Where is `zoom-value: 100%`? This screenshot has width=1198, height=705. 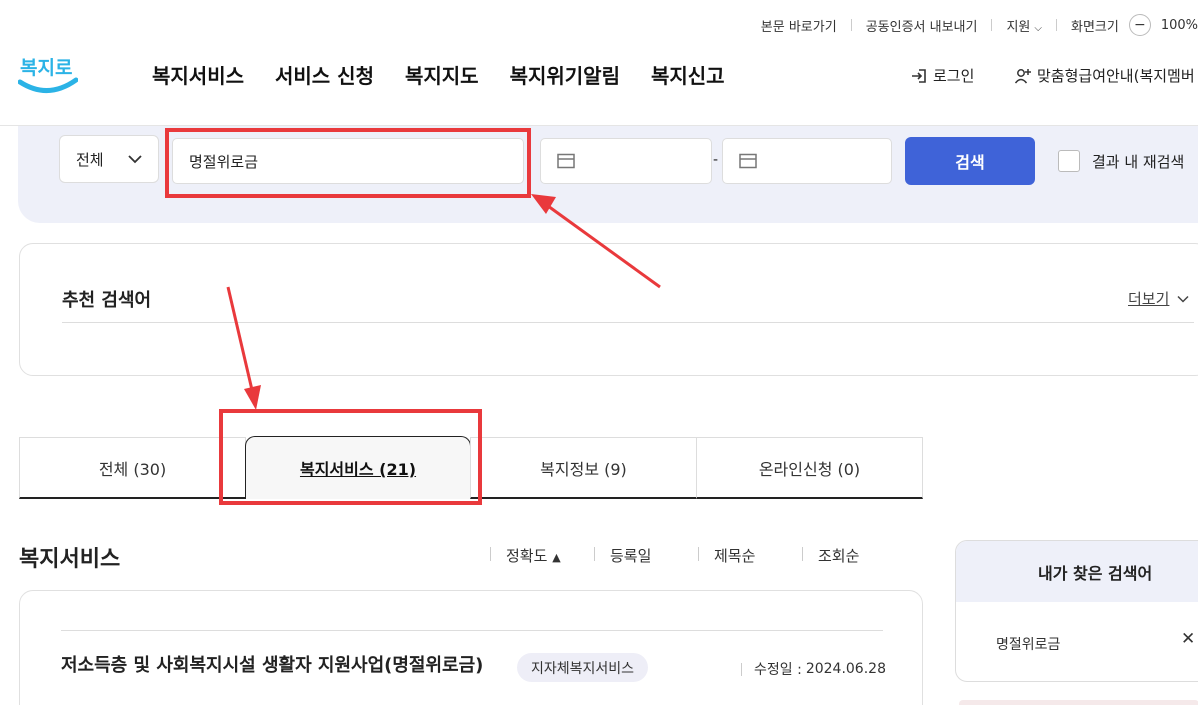 zoom-value: 100% is located at coordinates (1179, 25).